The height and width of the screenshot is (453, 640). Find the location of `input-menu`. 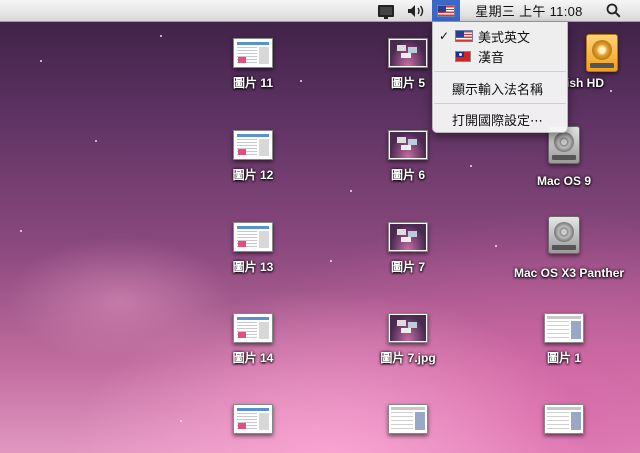

input-menu is located at coordinates (446, 10).